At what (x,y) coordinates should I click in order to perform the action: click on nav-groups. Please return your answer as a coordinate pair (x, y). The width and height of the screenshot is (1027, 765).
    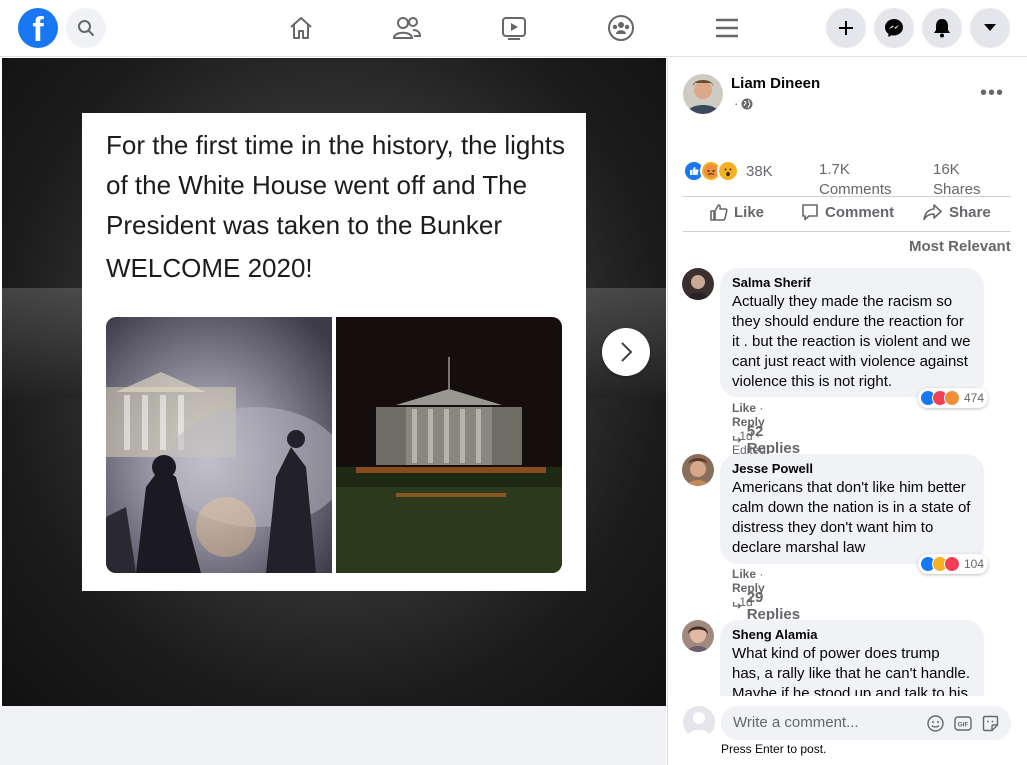
    Looking at the image, I should click on (621, 28).